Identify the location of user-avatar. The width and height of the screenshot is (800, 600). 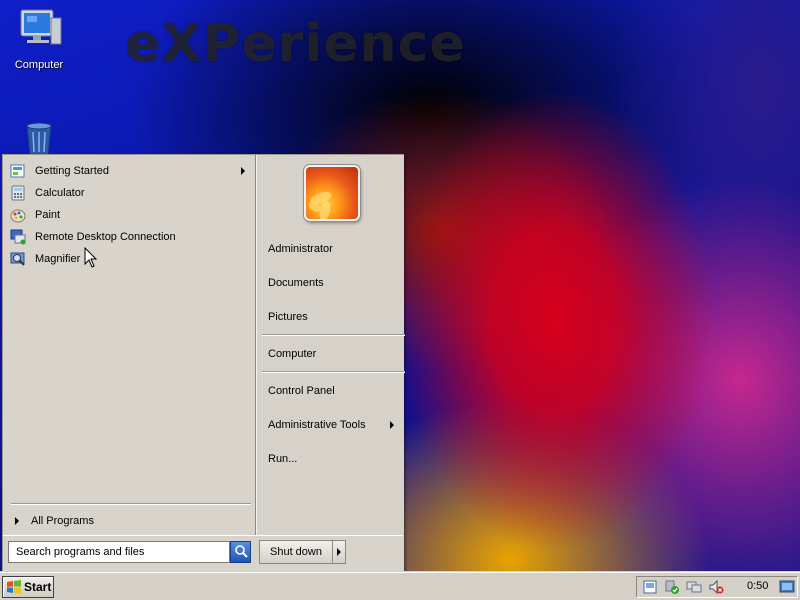
(332, 193).